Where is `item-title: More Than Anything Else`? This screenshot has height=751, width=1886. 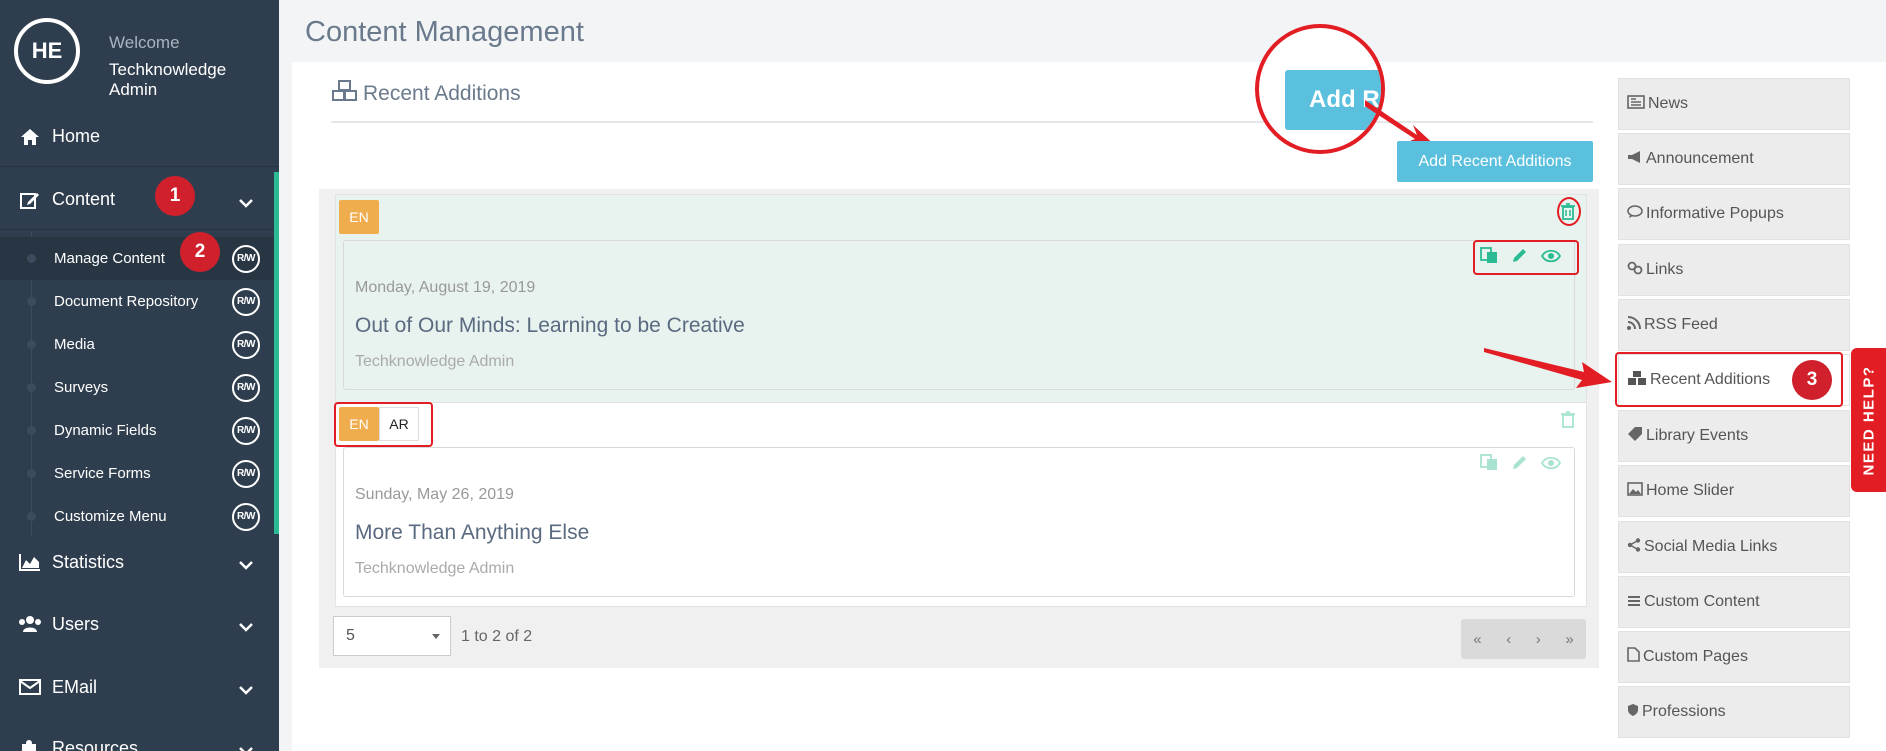
item-title: More Than Anything Else is located at coordinates (472, 533).